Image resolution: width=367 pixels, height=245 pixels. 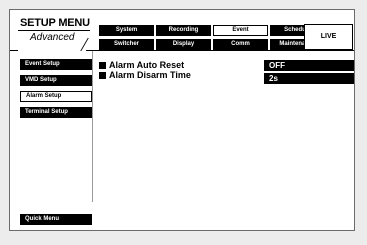 I want to click on tab-system: System, so click(x=126, y=30).